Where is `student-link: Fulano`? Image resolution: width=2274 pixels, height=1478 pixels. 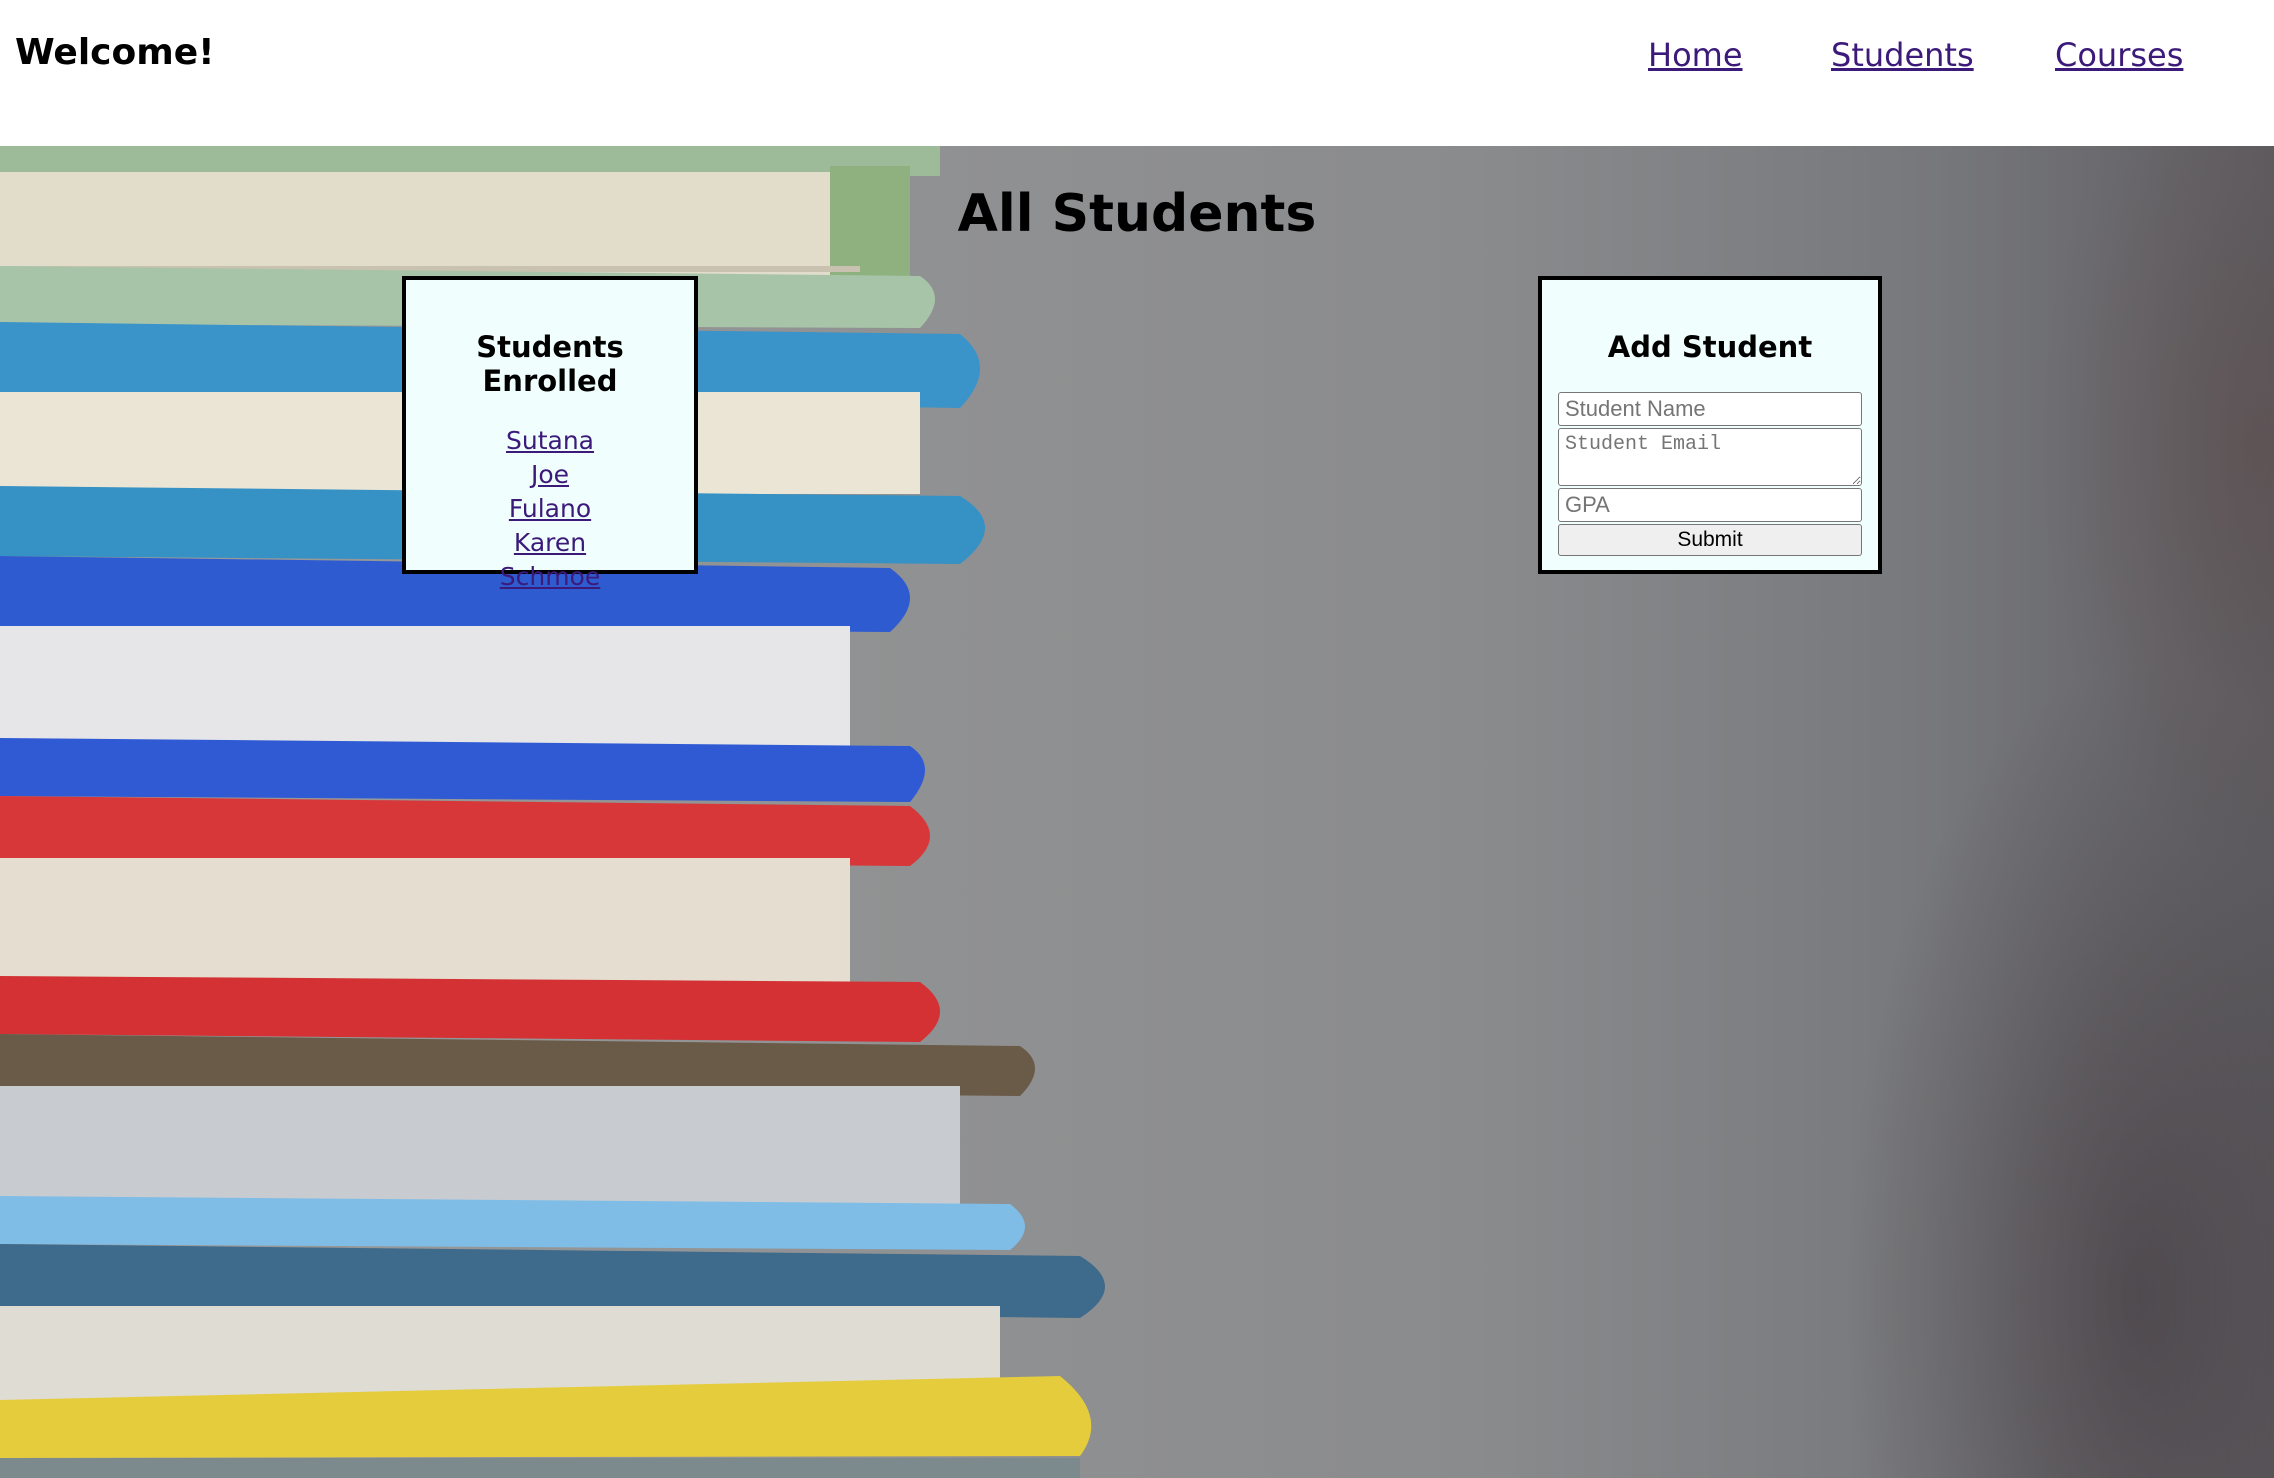 student-link: Fulano is located at coordinates (550, 508).